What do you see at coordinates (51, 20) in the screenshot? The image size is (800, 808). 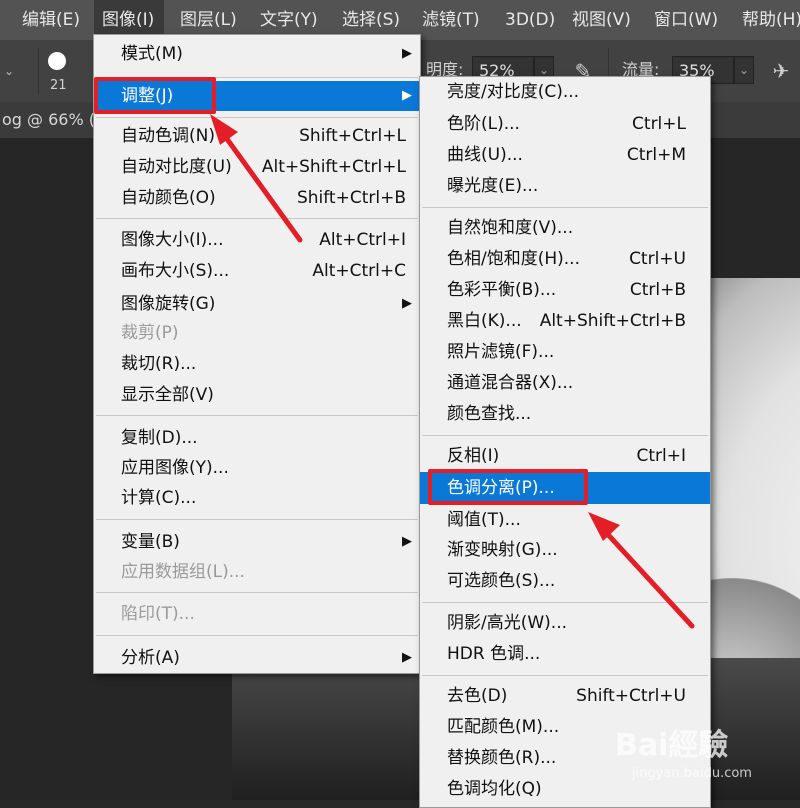 I see `menu-edit: 编辑(E)` at bounding box center [51, 20].